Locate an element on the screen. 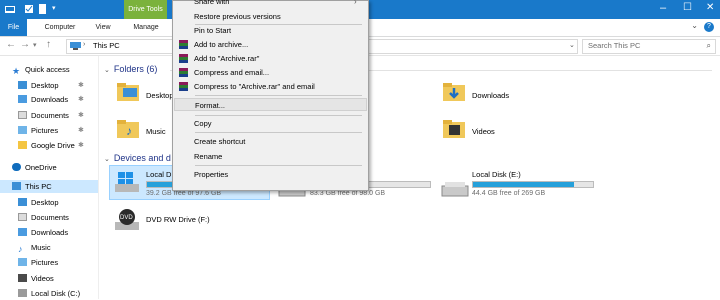 Image resolution: width=720 pixels, height=300 pixels. recent-locations-icon: ▾ is located at coordinates (35, 45).